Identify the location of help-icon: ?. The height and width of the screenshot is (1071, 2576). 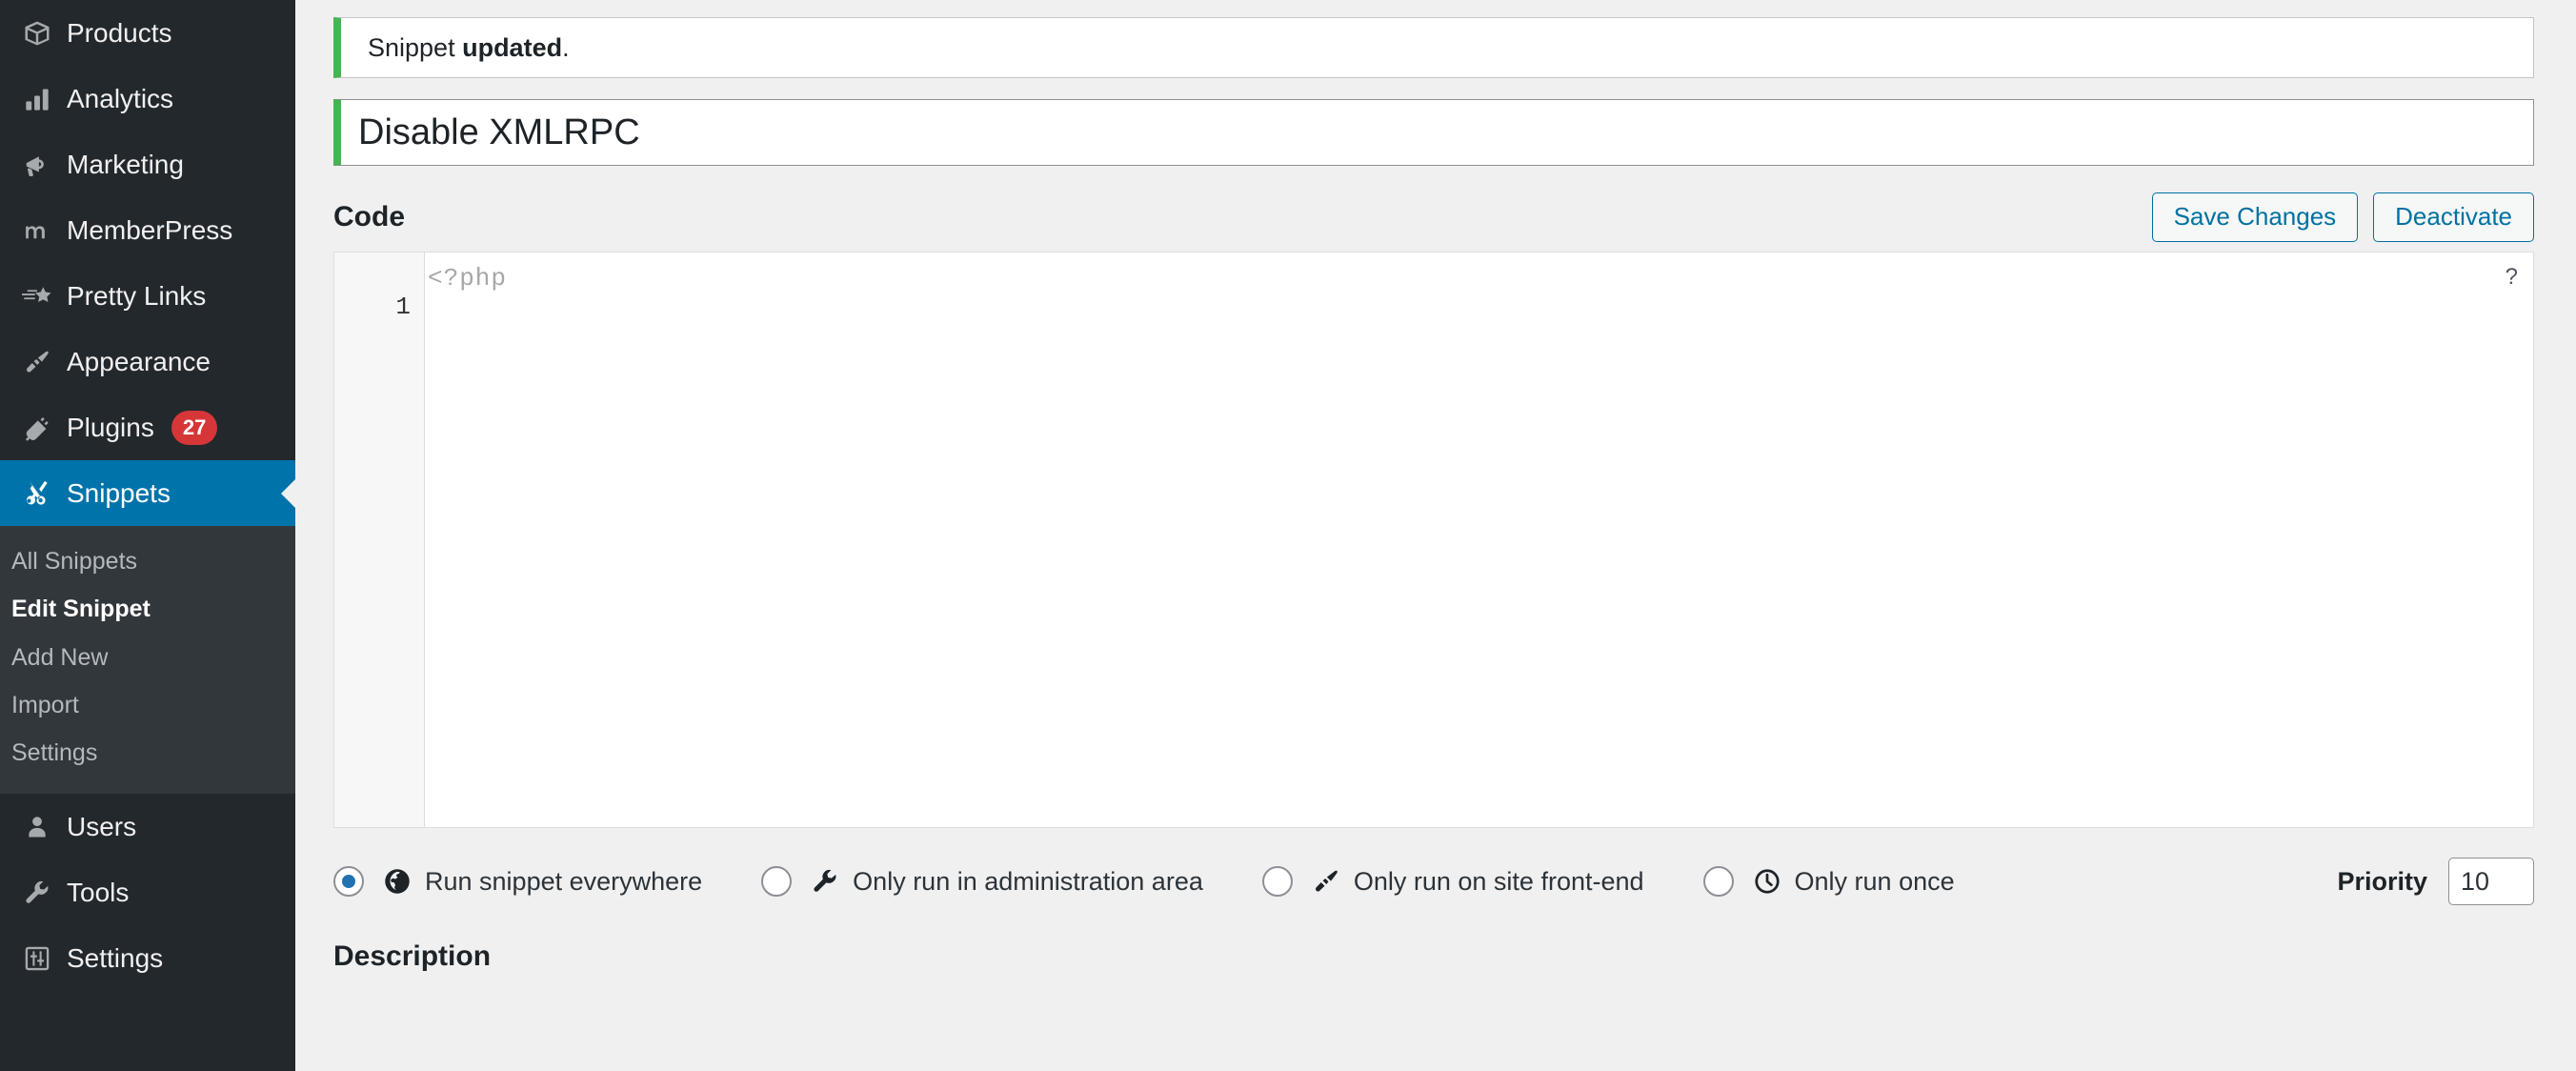
(2512, 277).